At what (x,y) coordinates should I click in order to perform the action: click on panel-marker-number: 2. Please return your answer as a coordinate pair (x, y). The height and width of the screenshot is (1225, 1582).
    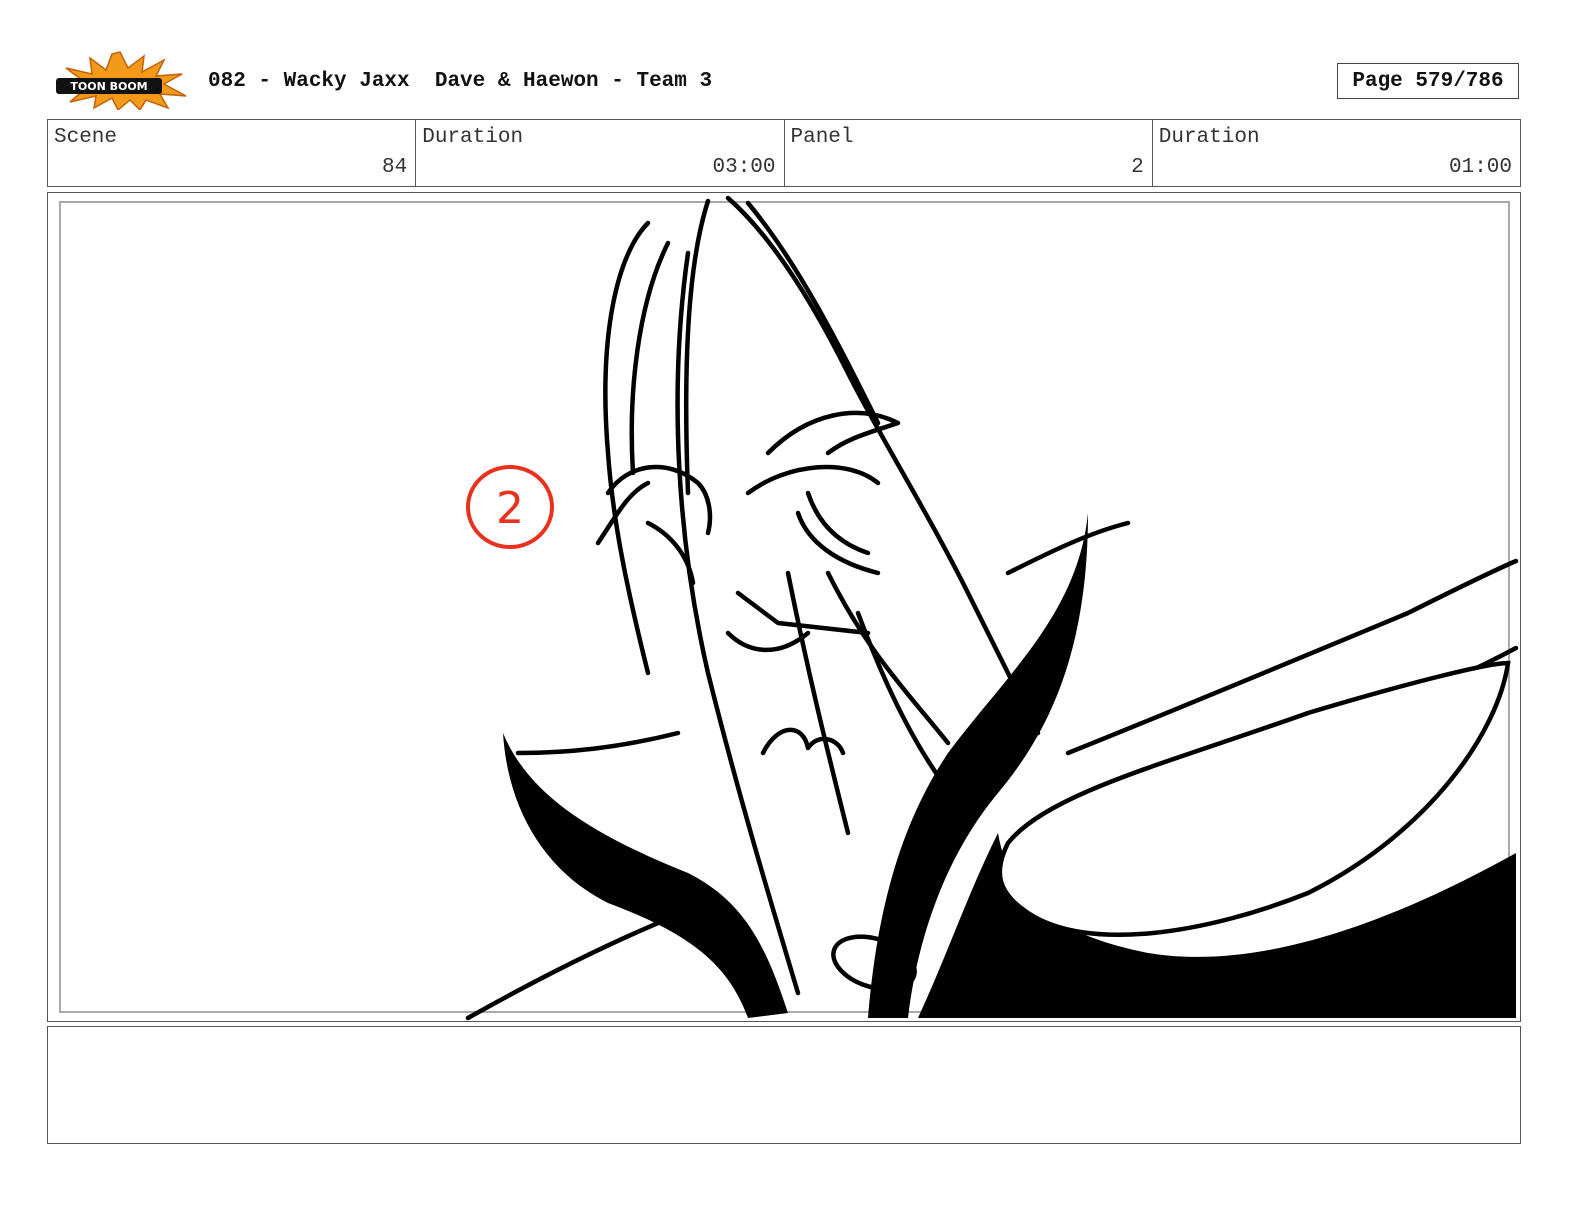
    Looking at the image, I should click on (510, 508).